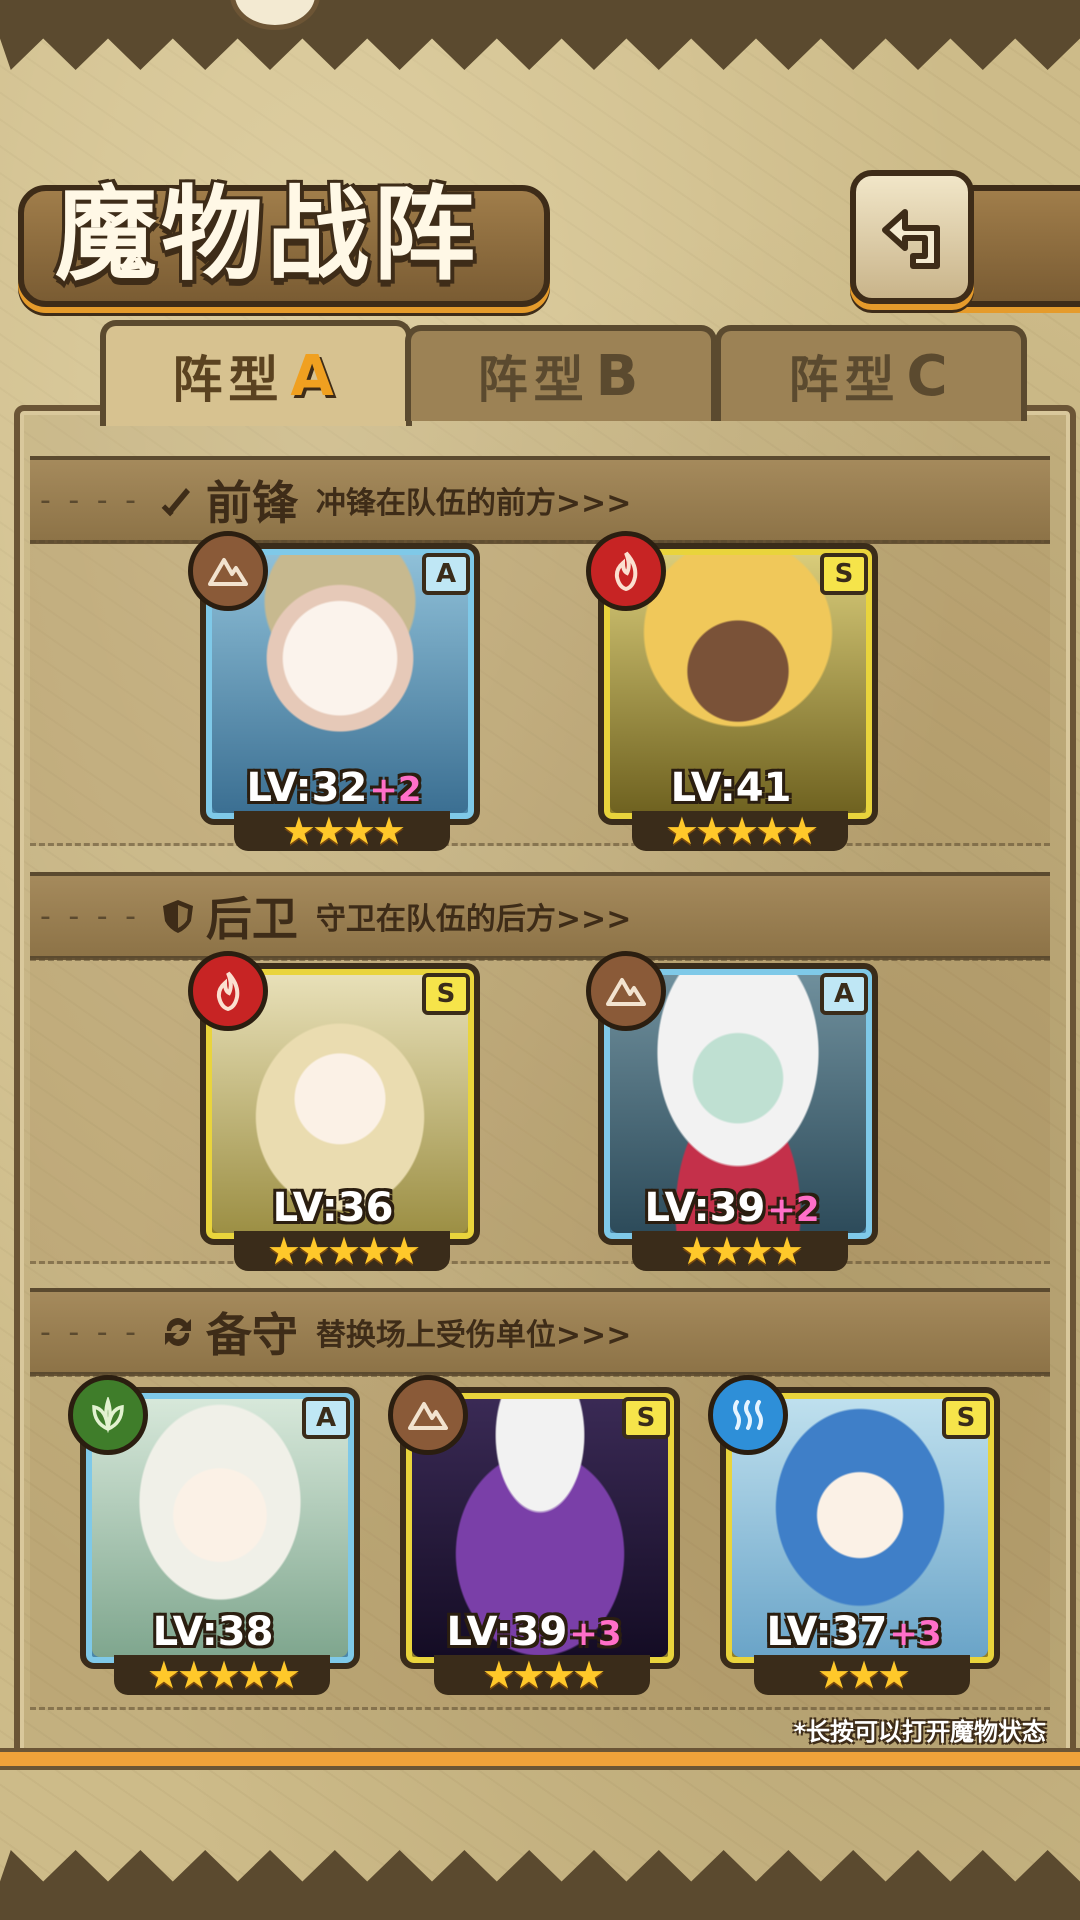  I want to click on section-title: 前锋, so click(251, 503).